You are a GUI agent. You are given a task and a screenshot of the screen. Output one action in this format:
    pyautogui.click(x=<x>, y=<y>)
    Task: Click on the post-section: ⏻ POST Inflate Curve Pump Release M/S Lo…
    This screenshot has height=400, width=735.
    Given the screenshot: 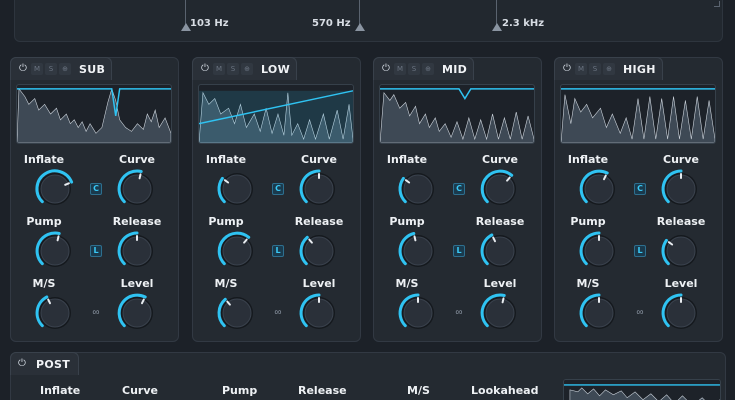 What is the action you would take?
    pyautogui.click(x=368, y=376)
    